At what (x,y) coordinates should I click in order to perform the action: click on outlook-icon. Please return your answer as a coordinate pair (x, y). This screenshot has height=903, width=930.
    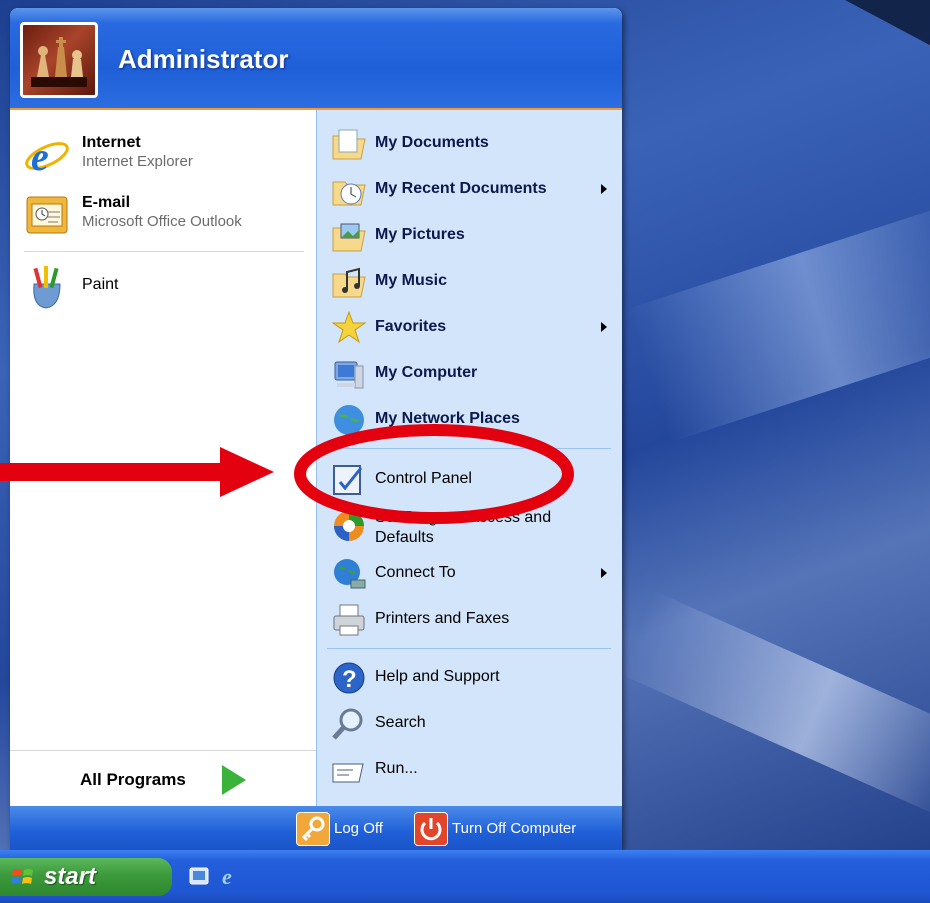
    Looking at the image, I should click on (47, 215).